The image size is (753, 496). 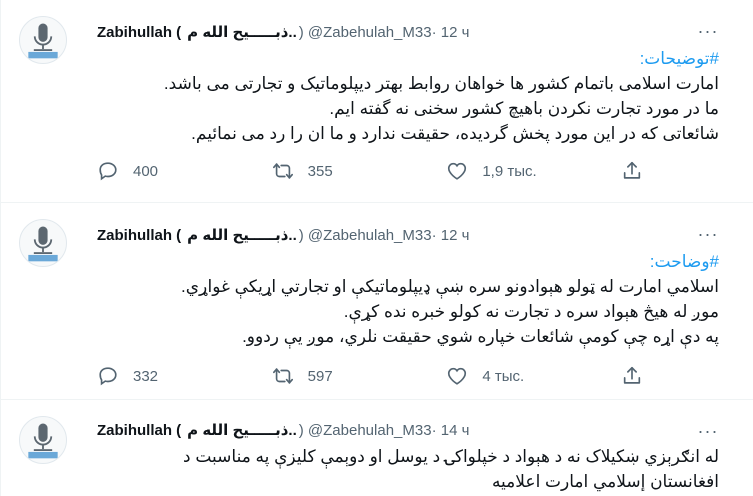 I want to click on reply-count: 332, so click(x=146, y=376).